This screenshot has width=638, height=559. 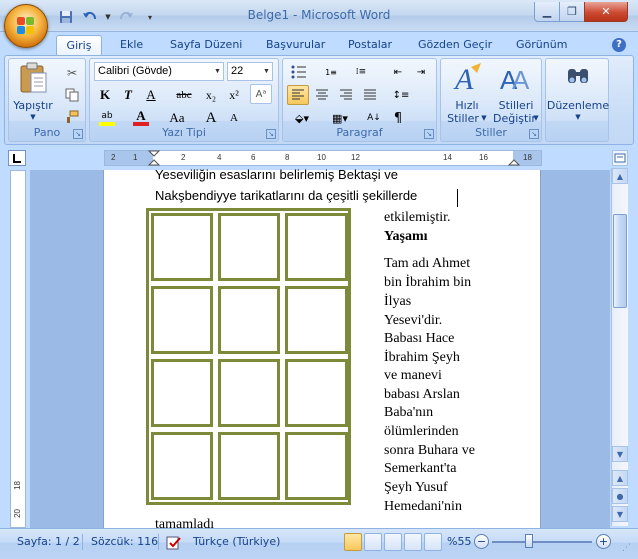 What do you see at coordinates (620, 176) in the screenshot?
I see `scroll-up-icon: ▲` at bounding box center [620, 176].